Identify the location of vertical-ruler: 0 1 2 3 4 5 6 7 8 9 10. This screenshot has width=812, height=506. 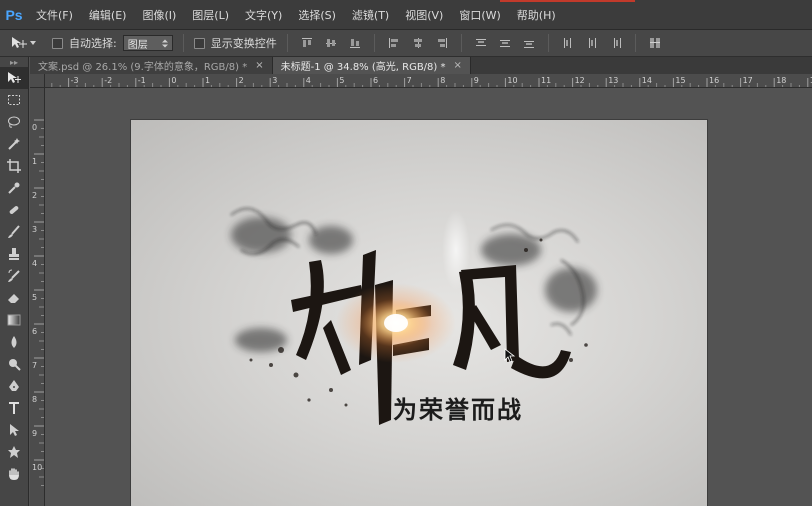
(37, 297).